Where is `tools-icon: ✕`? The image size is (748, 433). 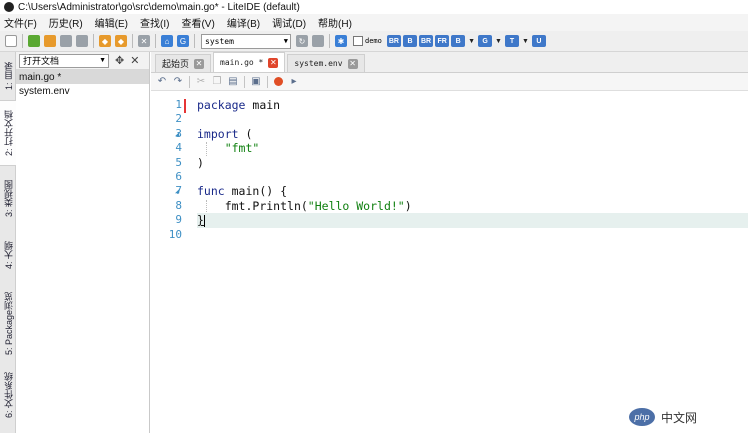
tools-icon: ✕ is located at coordinates (144, 41).